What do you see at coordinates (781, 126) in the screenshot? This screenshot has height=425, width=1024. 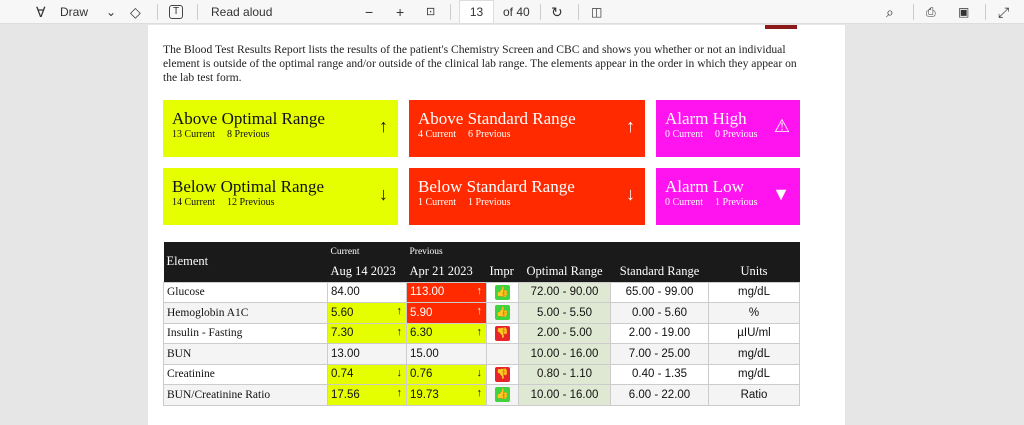 I see `alarm-icon: ⚠` at bounding box center [781, 126].